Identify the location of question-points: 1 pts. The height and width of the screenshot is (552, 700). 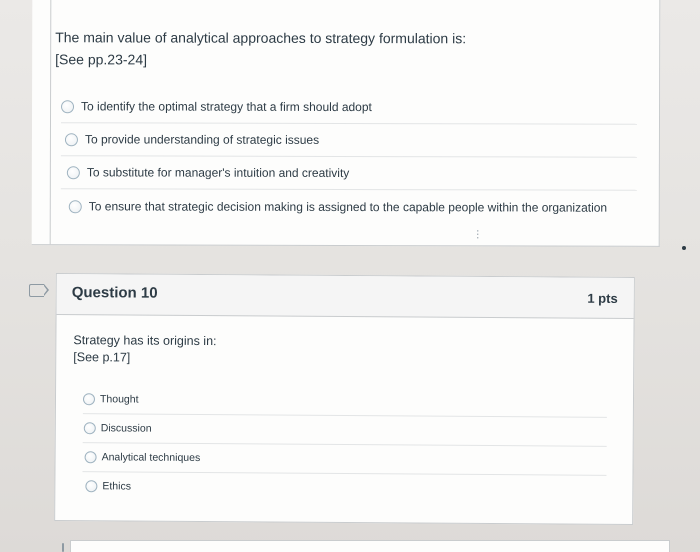
(602, 298).